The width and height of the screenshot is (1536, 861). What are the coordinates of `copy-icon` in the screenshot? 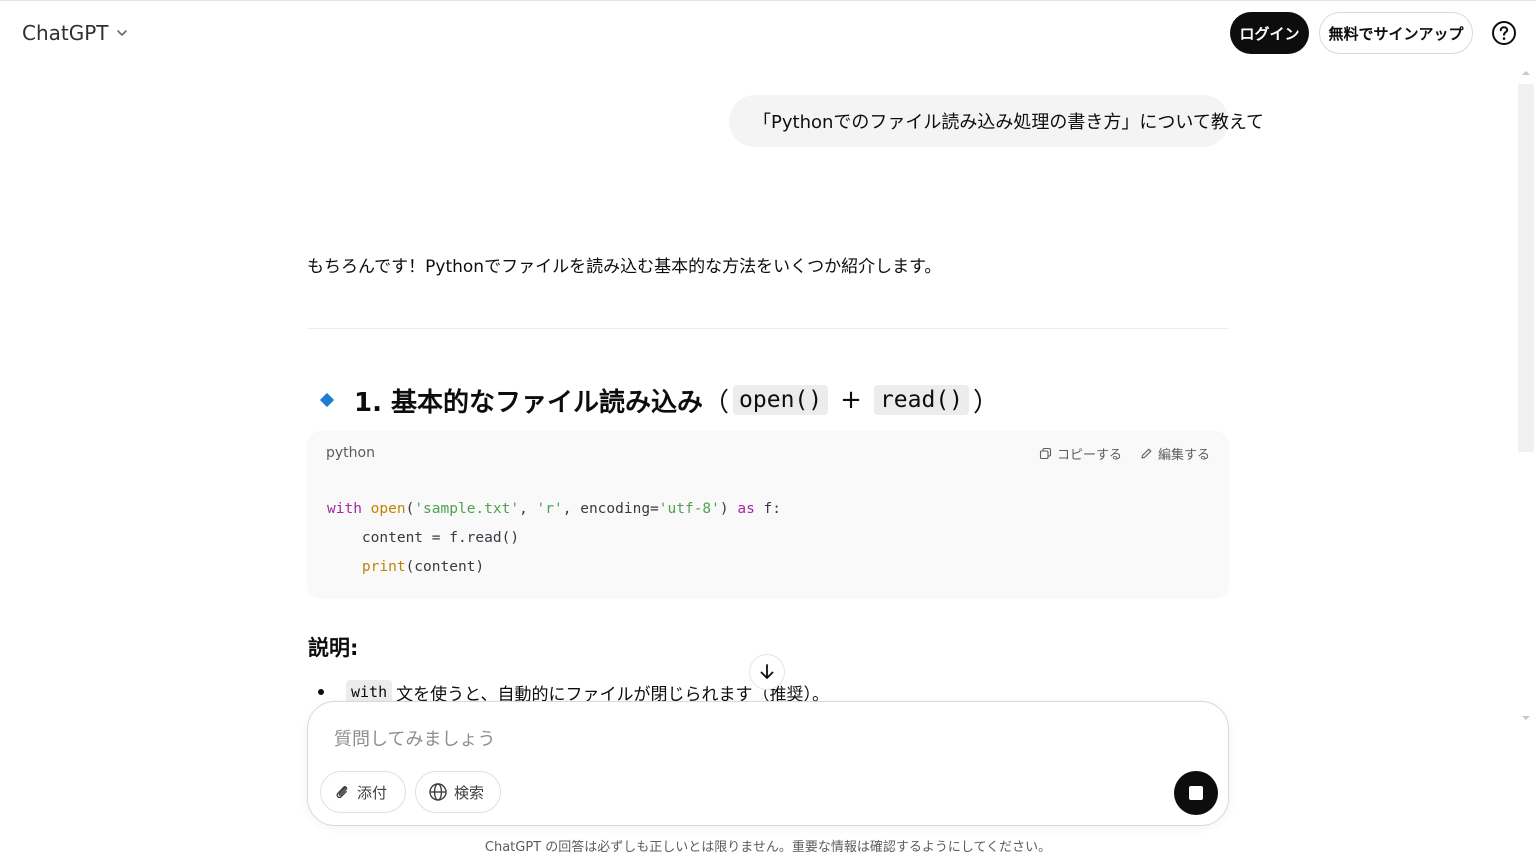 It's located at (1045, 453).